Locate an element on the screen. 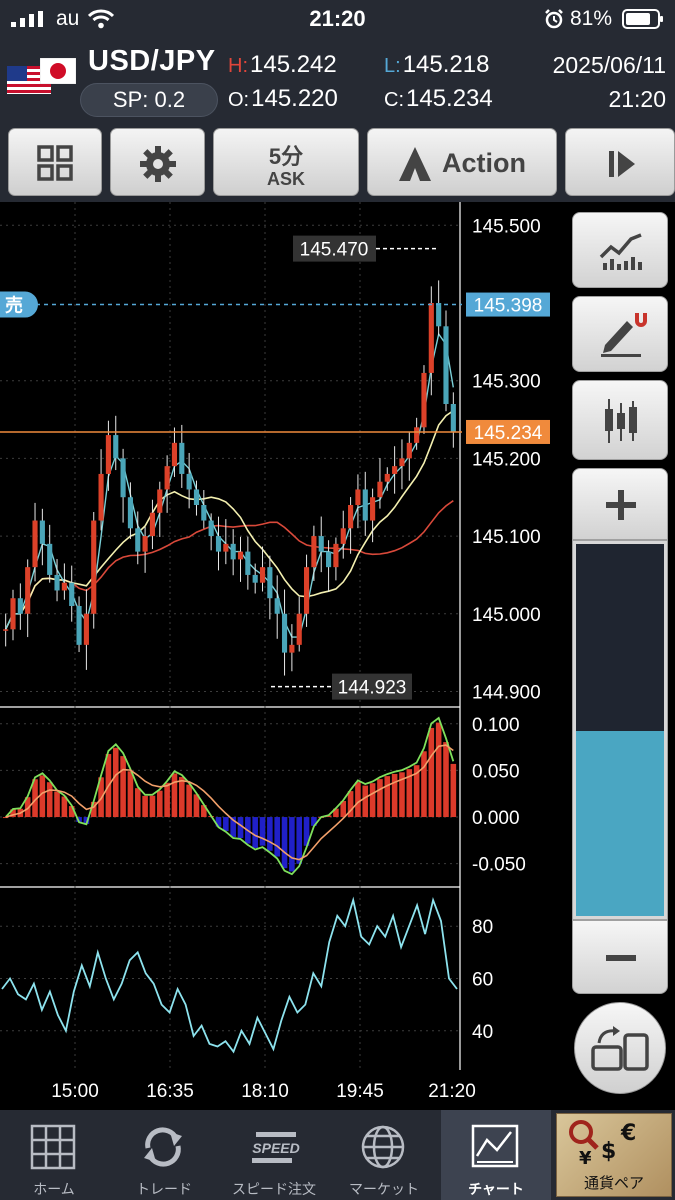 The image size is (675, 1200). action-icon is located at coordinates (415, 164).